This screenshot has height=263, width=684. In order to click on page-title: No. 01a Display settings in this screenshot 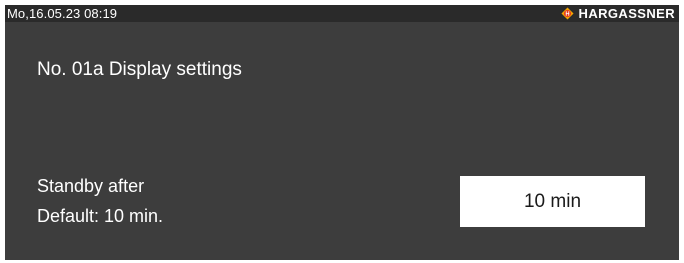, I will do `click(139, 69)`.